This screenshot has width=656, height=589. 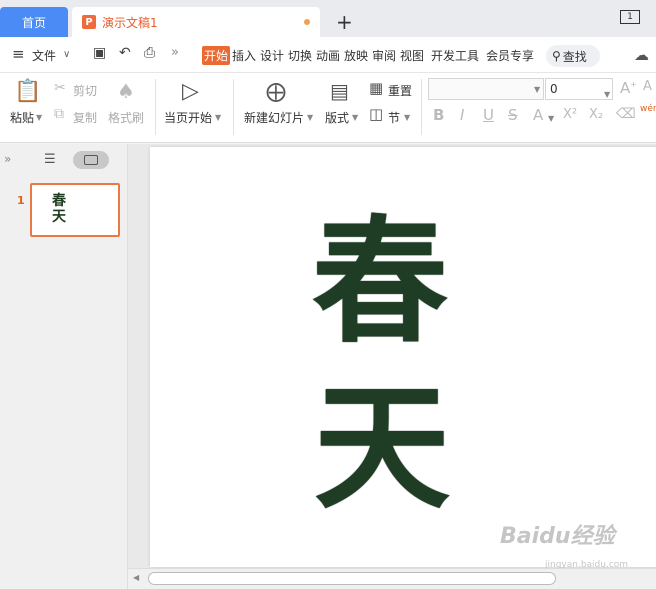 I want to click on slides-view-icon, so click(x=91, y=160).